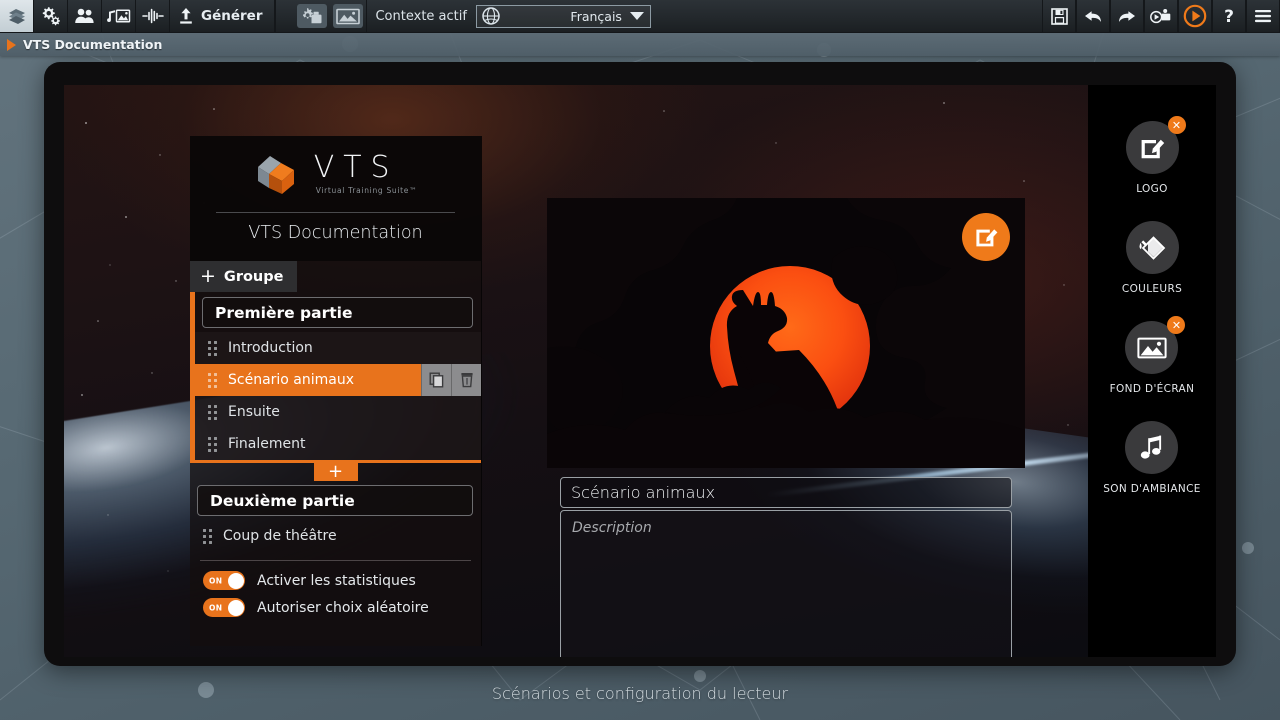  I want to click on help-button: ?, so click(1229, 16).